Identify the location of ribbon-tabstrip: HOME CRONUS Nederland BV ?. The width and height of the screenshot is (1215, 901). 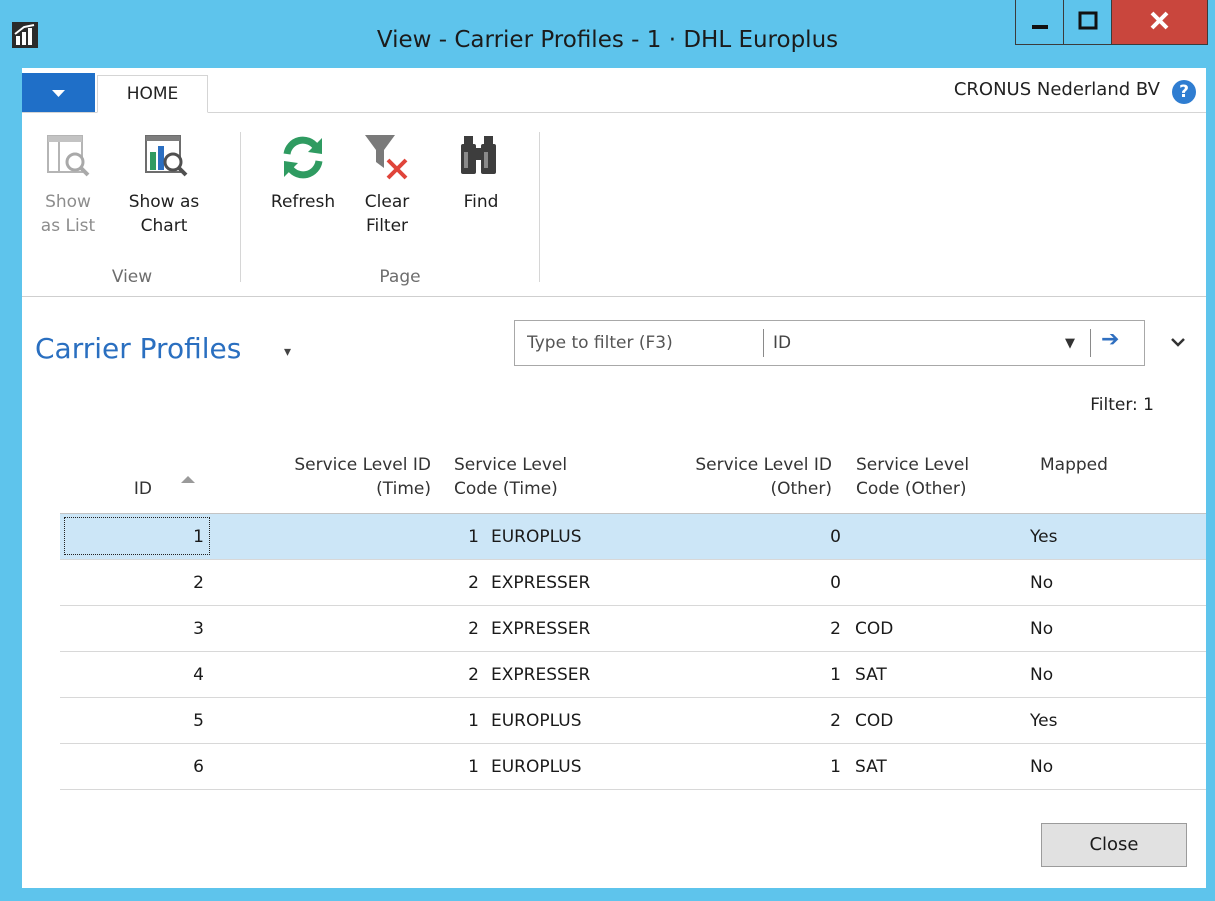
(614, 90).